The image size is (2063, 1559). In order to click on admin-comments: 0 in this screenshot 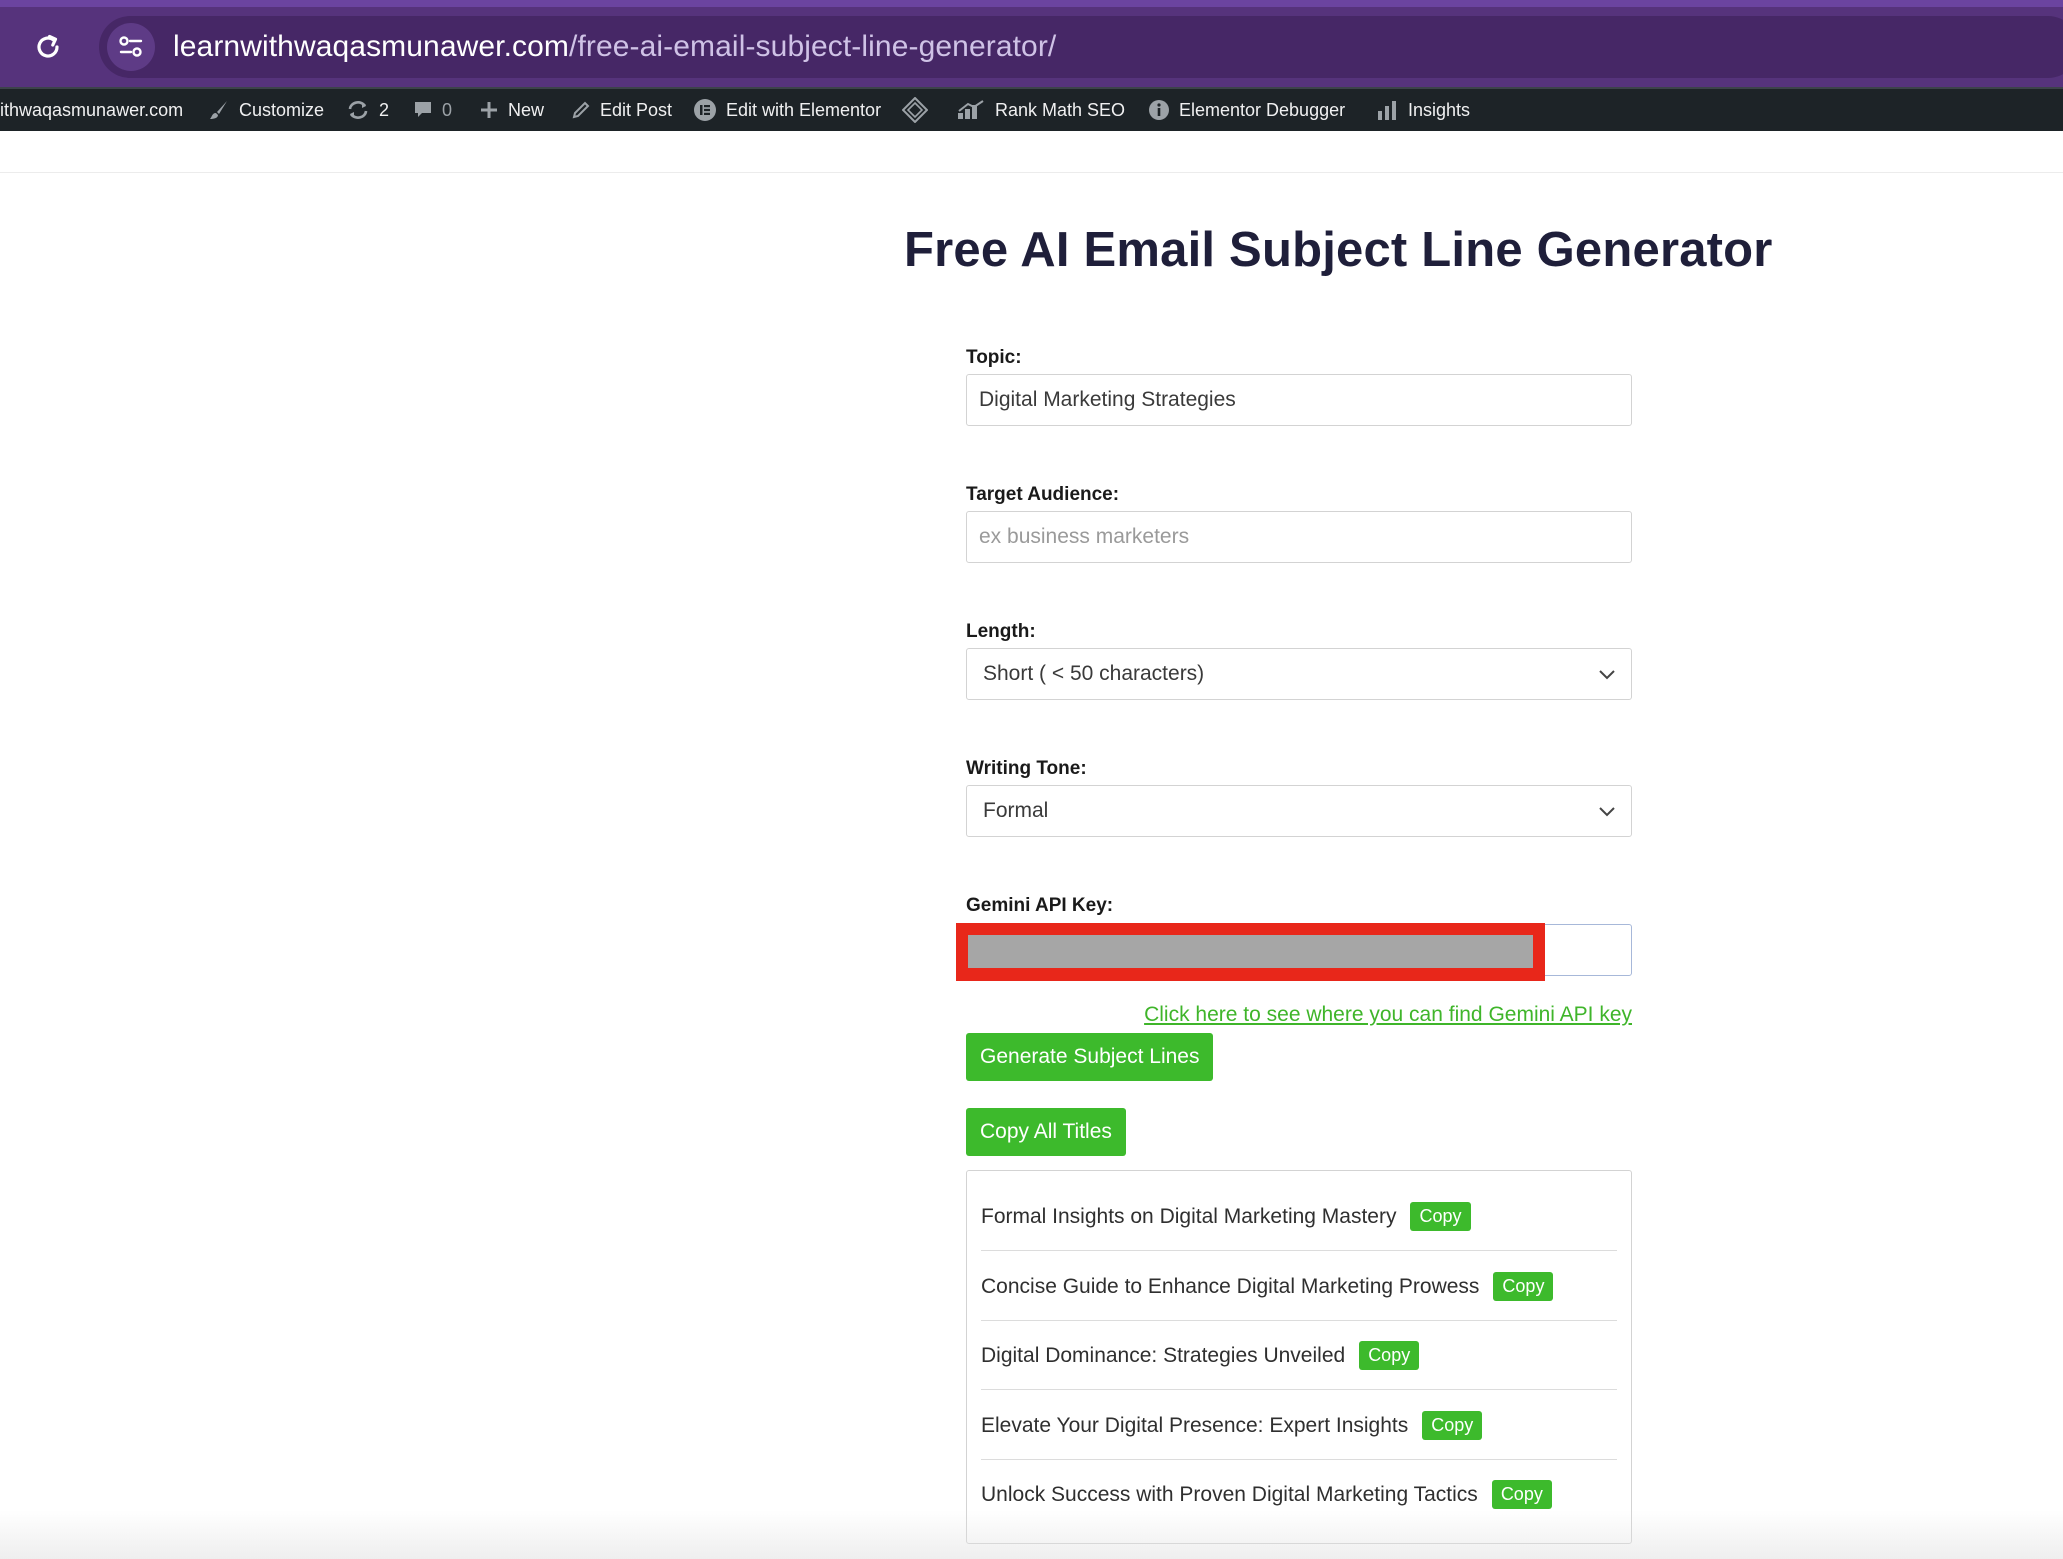, I will do `click(432, 110)`.